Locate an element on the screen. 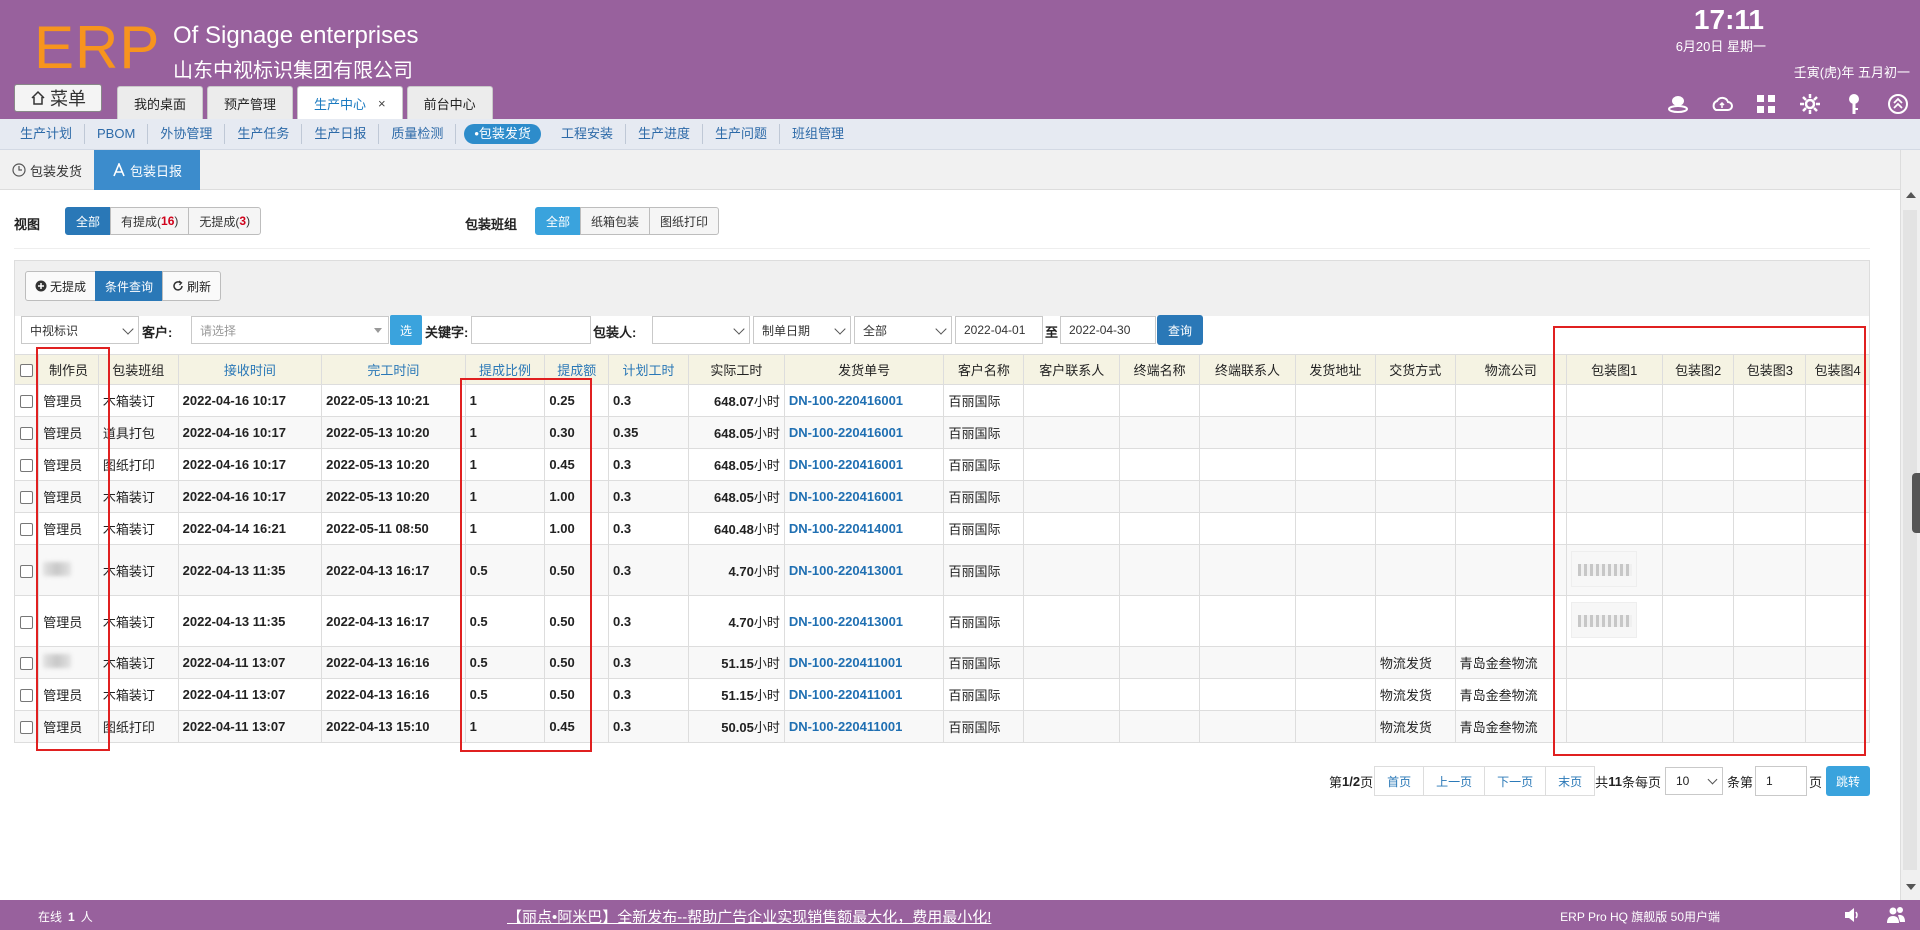 The height and width of the screenshot is (930, 1920). team-all-button: 全部 is located at coordinates (558, 221).